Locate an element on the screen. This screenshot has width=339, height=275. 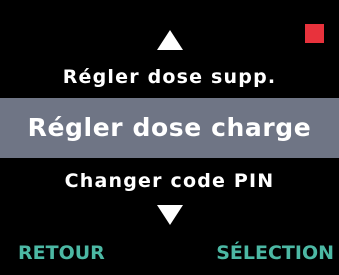
menu-item-next: Changer code PIN is located at coordinates (169, 181).